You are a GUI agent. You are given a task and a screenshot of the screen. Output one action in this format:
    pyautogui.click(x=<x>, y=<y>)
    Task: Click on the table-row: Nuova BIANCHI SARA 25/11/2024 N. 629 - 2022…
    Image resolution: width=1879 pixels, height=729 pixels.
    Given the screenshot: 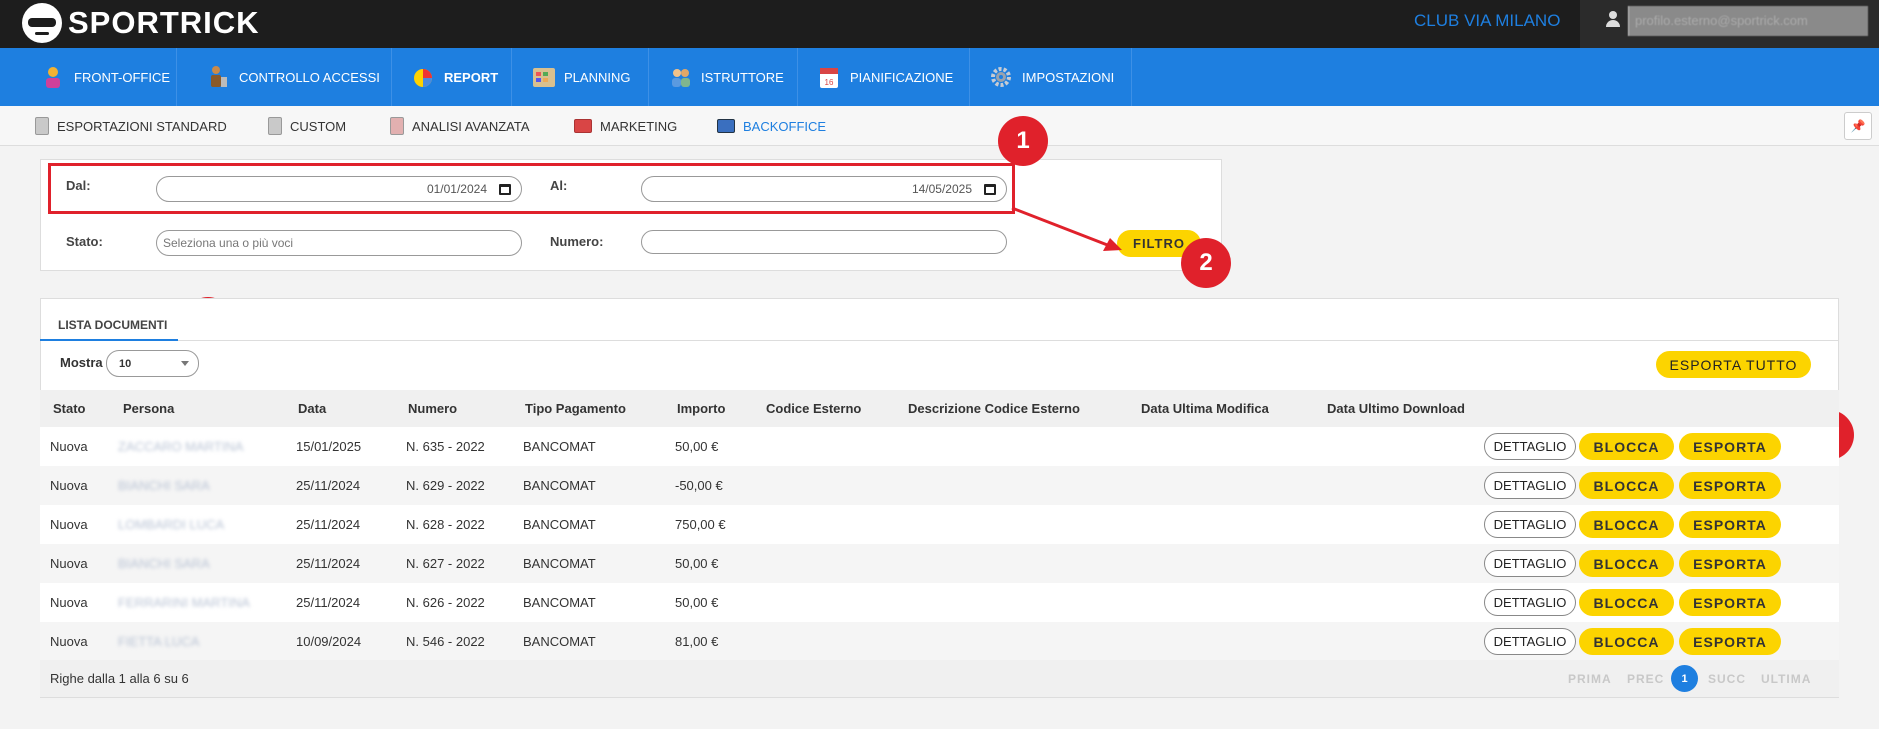 What is the action you would take?
    pyautogui.click(x=939, y=485)
    